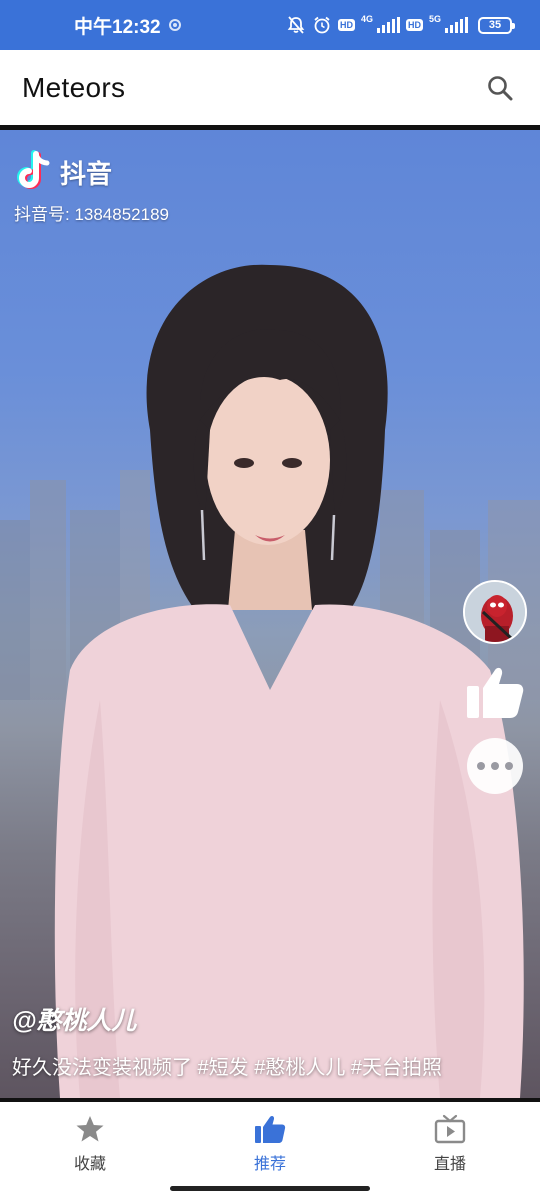 The image size is (540, 1200). What do you see at coordinates (269, 1164) in the screenshot?
I see `nav-label-recommended: 推荐` at bounding box center [269, 1164].